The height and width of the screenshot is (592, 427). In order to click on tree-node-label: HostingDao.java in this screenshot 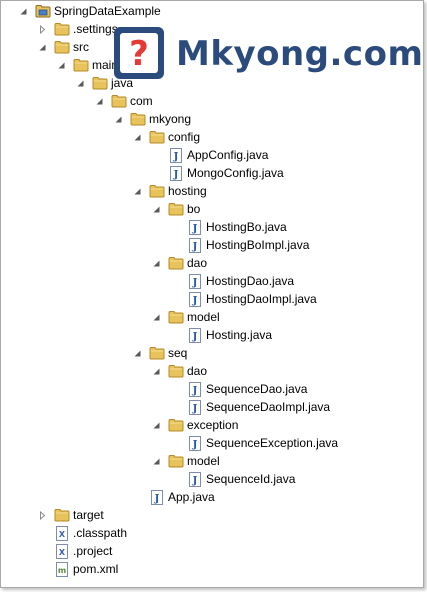, I will do `click(250, 281)`.